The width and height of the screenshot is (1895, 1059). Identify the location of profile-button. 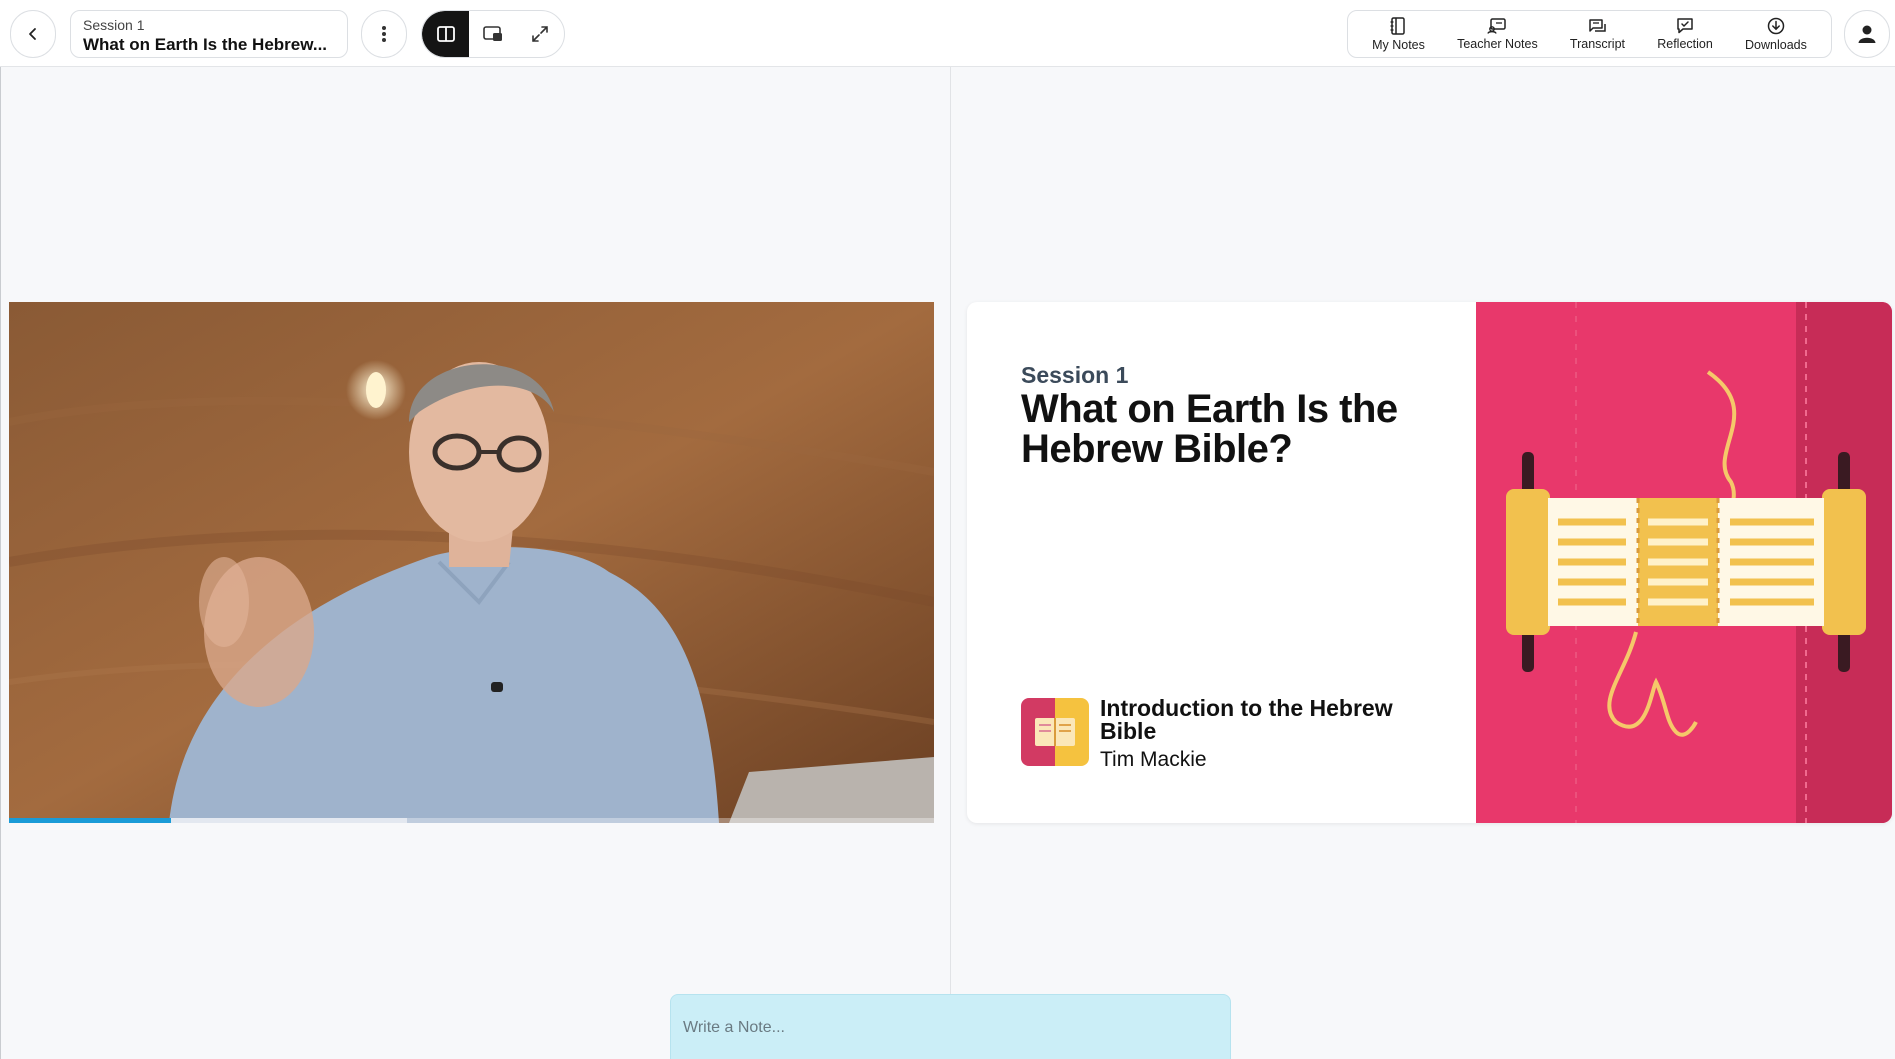
(1867, 34).